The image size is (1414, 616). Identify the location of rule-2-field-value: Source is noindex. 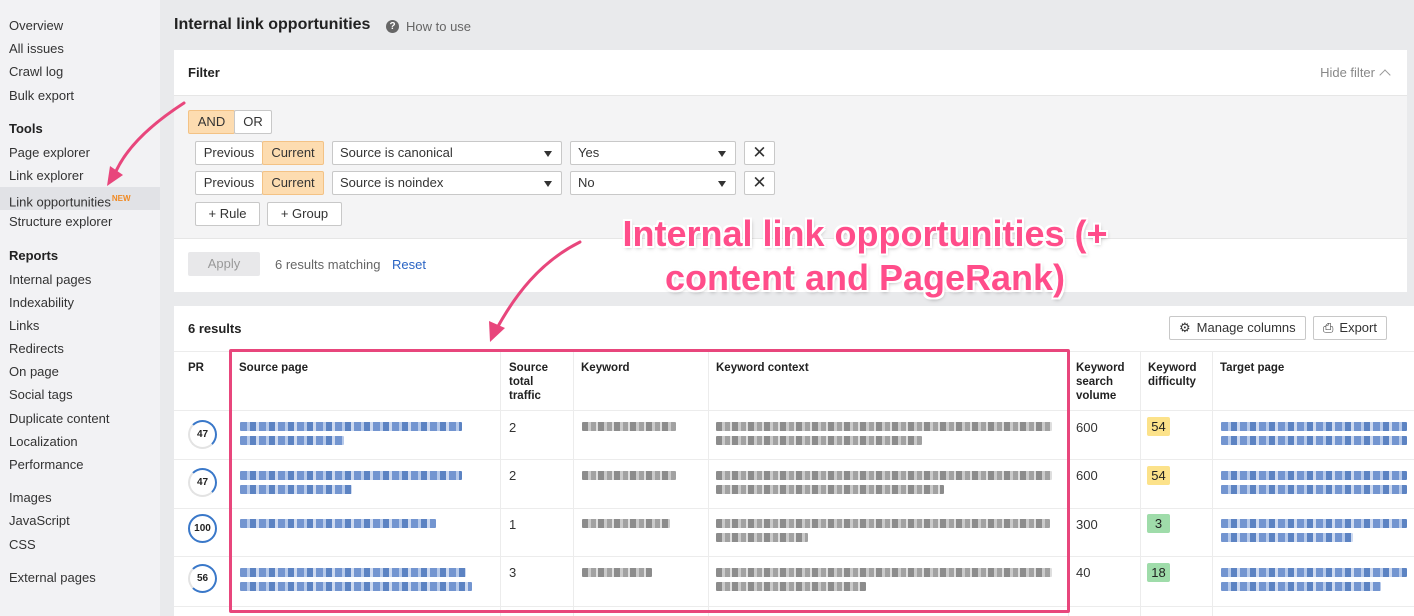
(392, 182).